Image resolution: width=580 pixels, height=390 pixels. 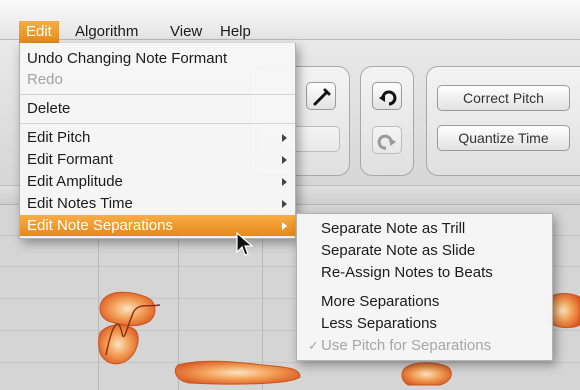 I want to click on submenu-item-separate-trill: Separate Note as Trill, so click(x=424, y=228).